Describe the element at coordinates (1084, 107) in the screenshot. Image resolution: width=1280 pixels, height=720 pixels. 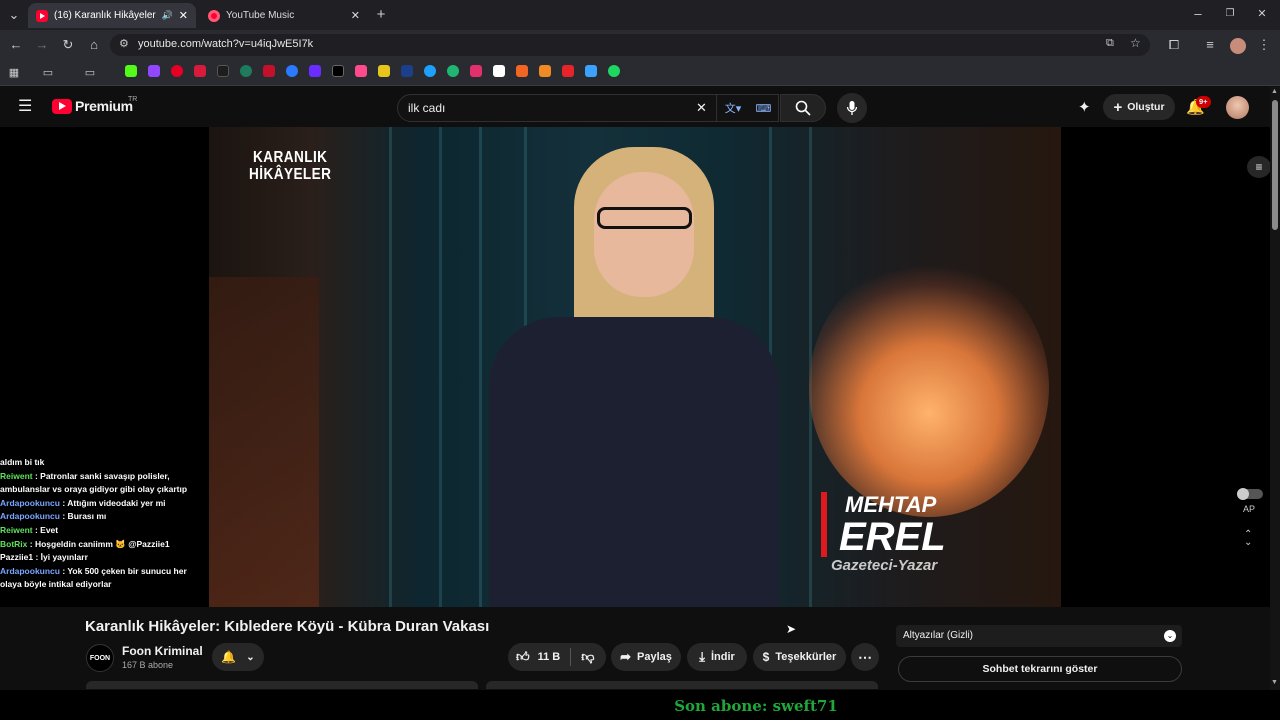
I see `ai-sparkle-icon: ✦` at that location.